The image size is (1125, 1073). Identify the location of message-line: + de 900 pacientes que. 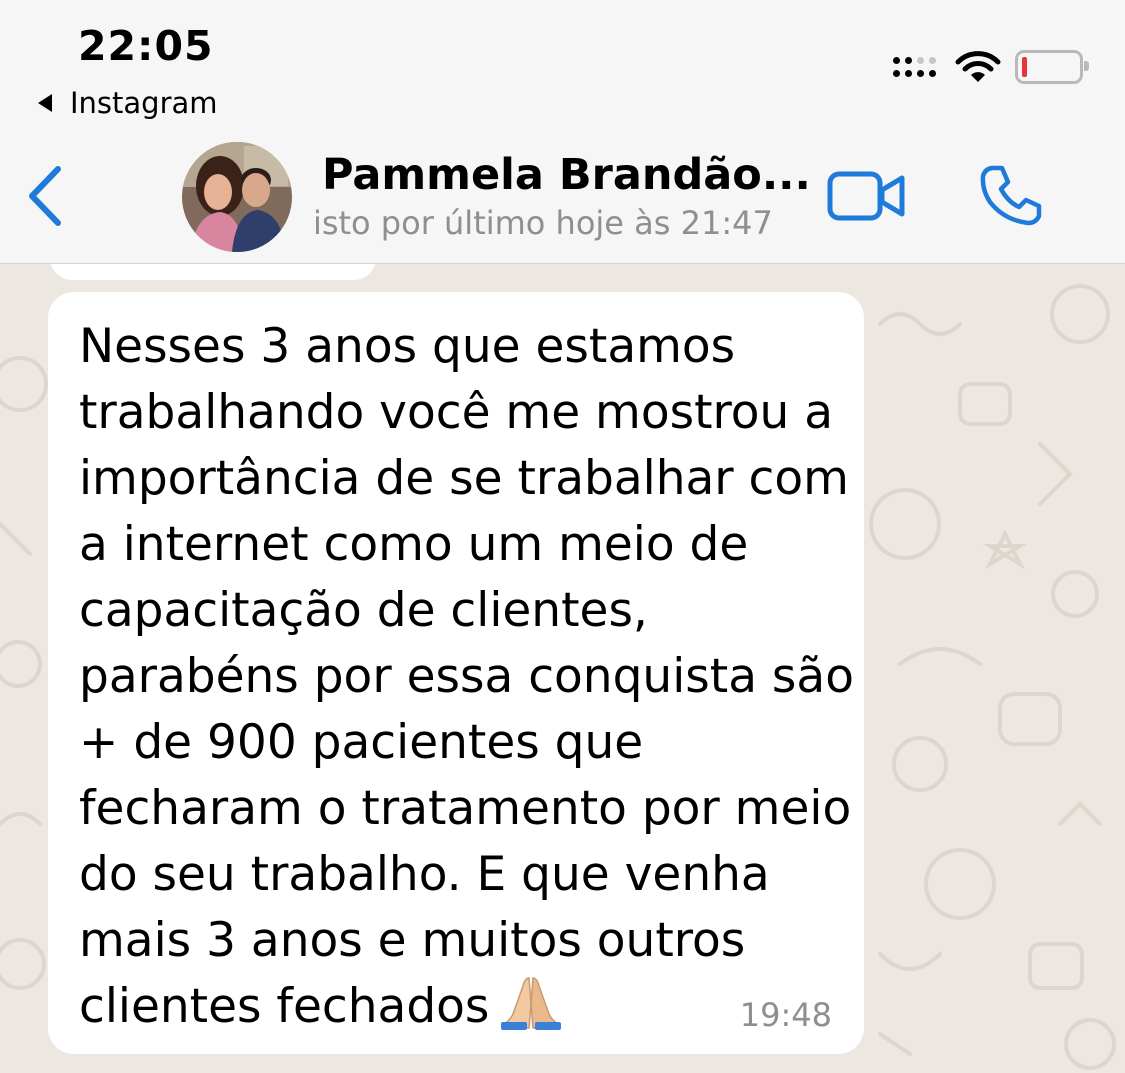
(361, 742).